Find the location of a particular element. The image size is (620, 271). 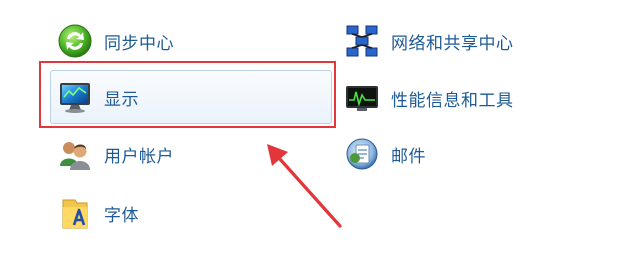

red-arrow-annotation is located at coordinates (304, 186).